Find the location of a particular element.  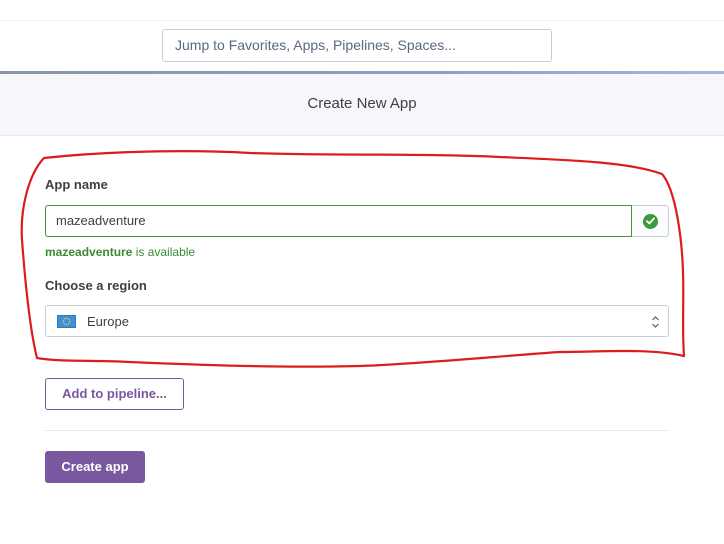

create-app-button: Create app is located at coordinates (95, 467).